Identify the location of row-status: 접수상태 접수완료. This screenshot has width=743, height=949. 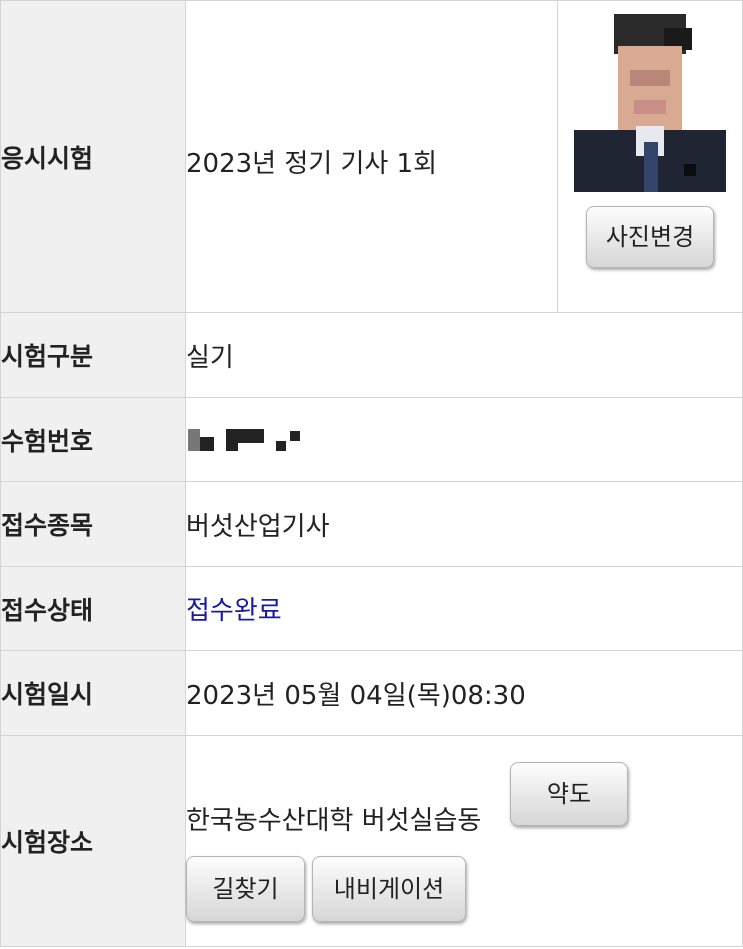
(371, 608).